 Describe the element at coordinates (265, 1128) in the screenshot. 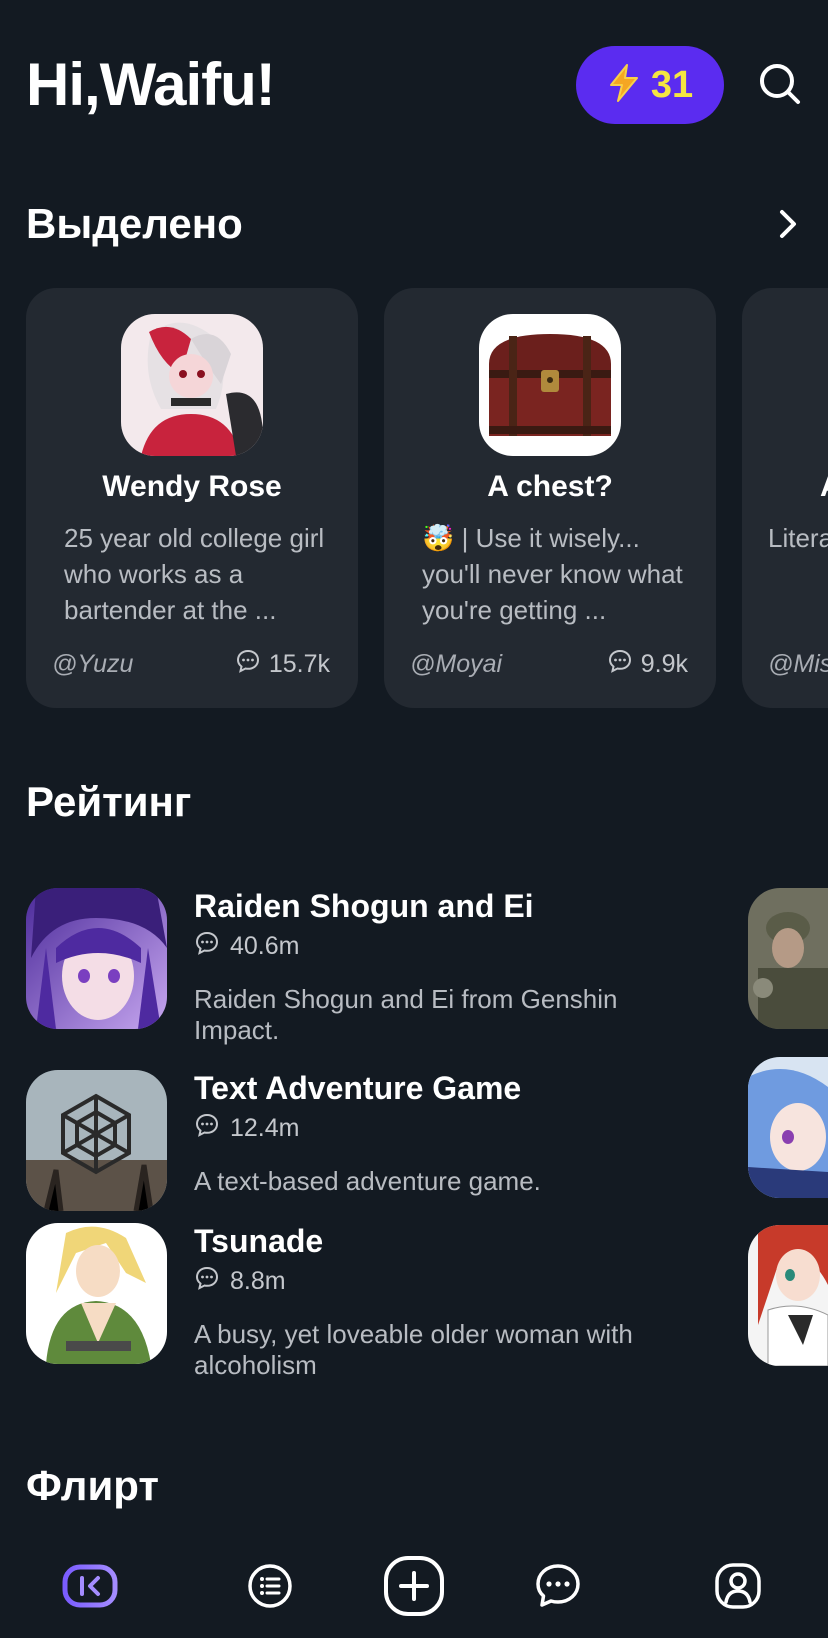

I see `chat-count-value: 12.4m` at that location.